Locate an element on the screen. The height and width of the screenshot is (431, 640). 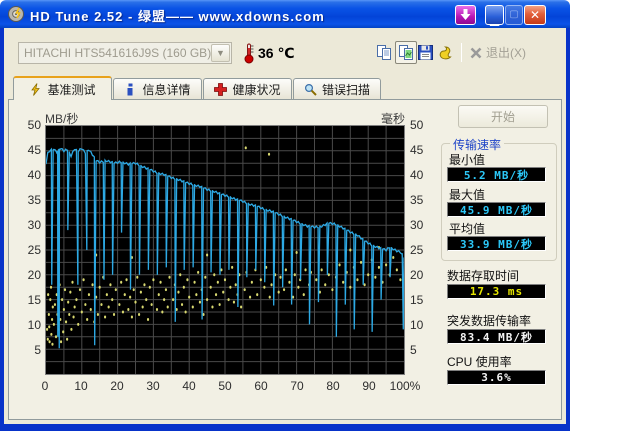
start-button-label: 开始 is located at coordinates (502, 117).